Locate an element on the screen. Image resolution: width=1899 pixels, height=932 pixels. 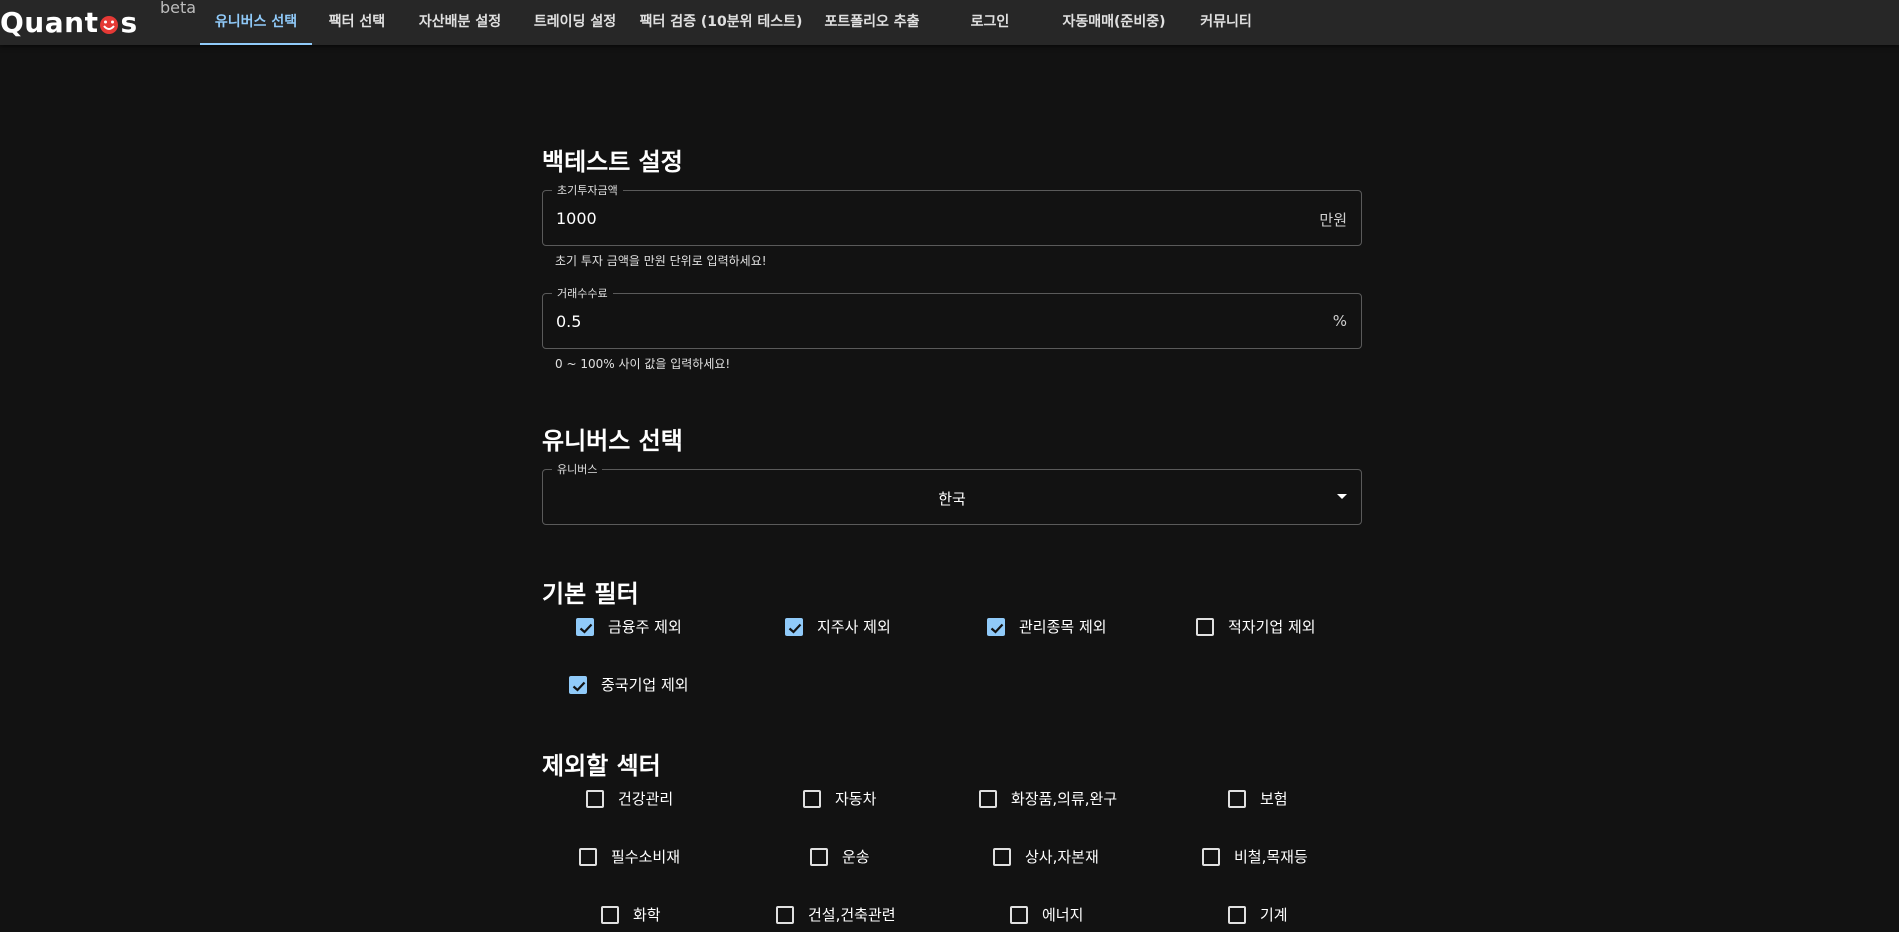
universe-label: 유니버스 is located at coordinates (577, 469).